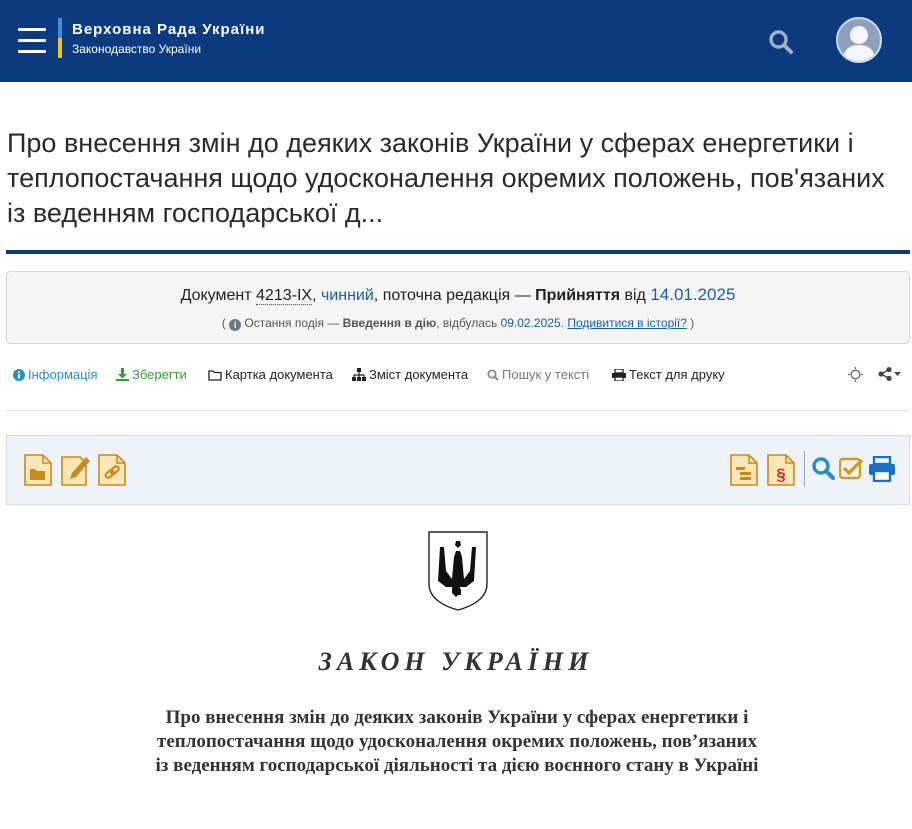 The height and width of the screenshot is (829, 912). What do you see at coordinates (692, 294) in the screenshot?
I see `edition-date: 14.01.2025` at bounding box center [692, 294].